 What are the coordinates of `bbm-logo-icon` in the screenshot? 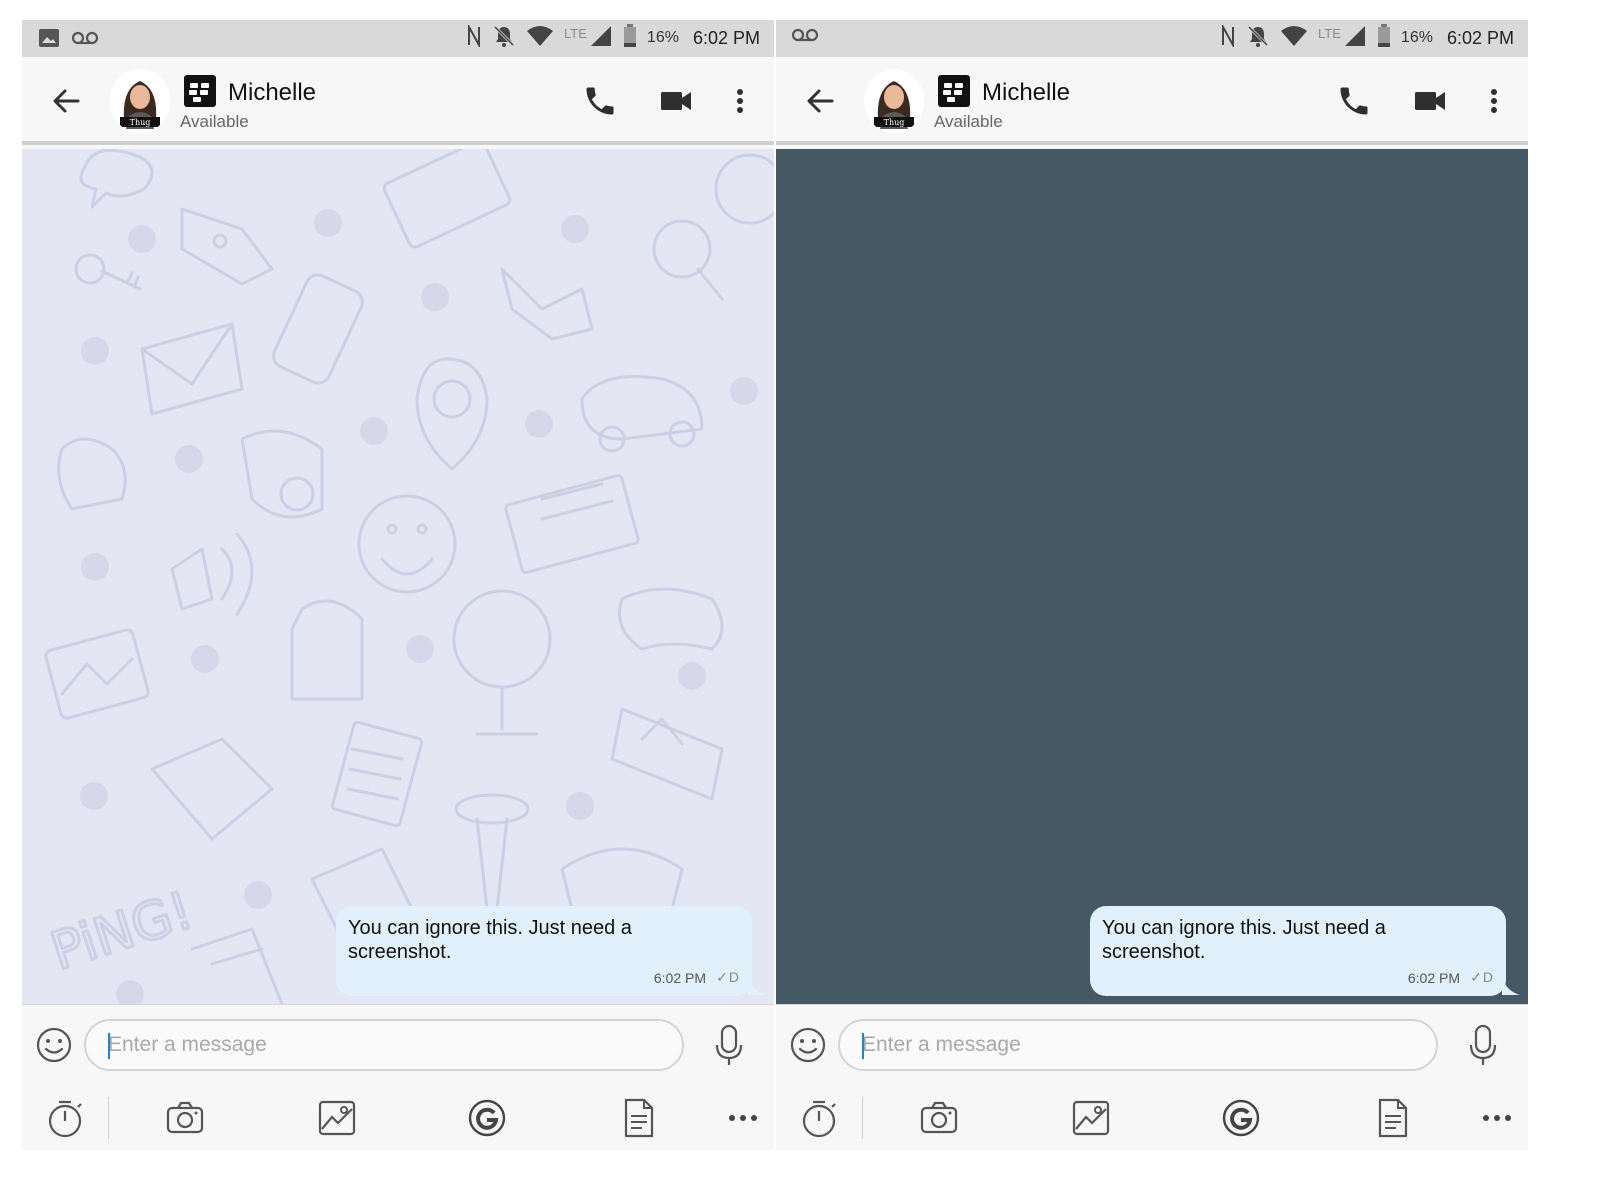 It's located at (954, 91).